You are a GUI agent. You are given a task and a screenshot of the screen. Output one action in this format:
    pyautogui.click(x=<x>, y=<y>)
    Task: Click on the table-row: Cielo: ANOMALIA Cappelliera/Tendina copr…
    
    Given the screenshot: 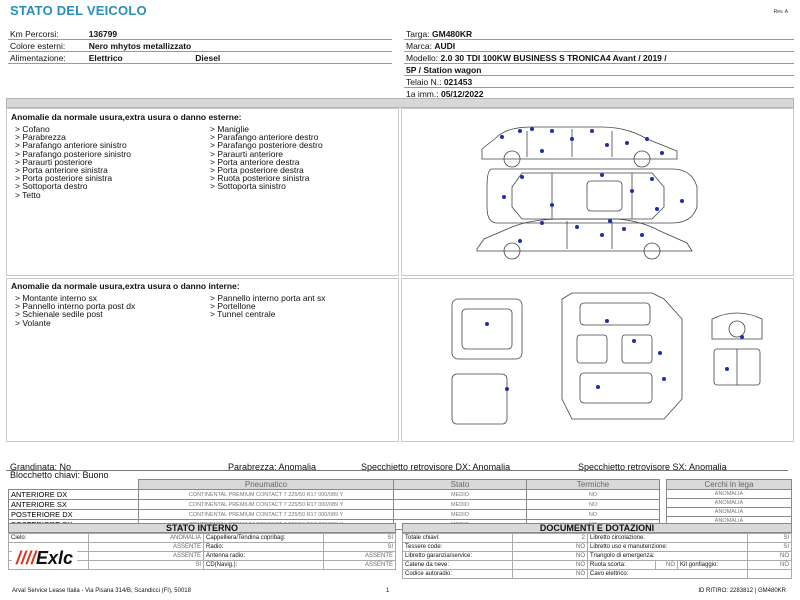 What is the action you would take?
    pyautogui.click(x=202, y=538)
    